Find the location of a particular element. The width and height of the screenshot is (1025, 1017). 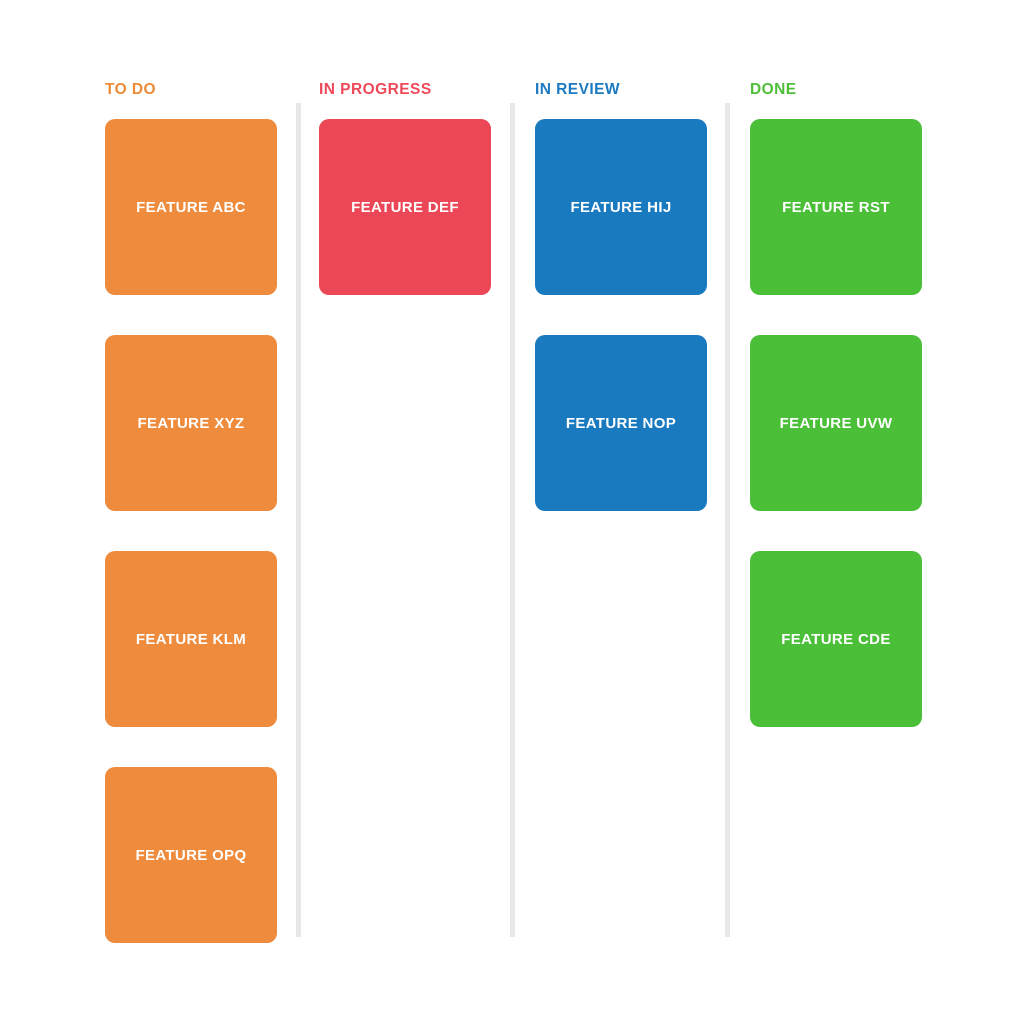

card: FEATURE KLM is located at coordinates (191, 639).